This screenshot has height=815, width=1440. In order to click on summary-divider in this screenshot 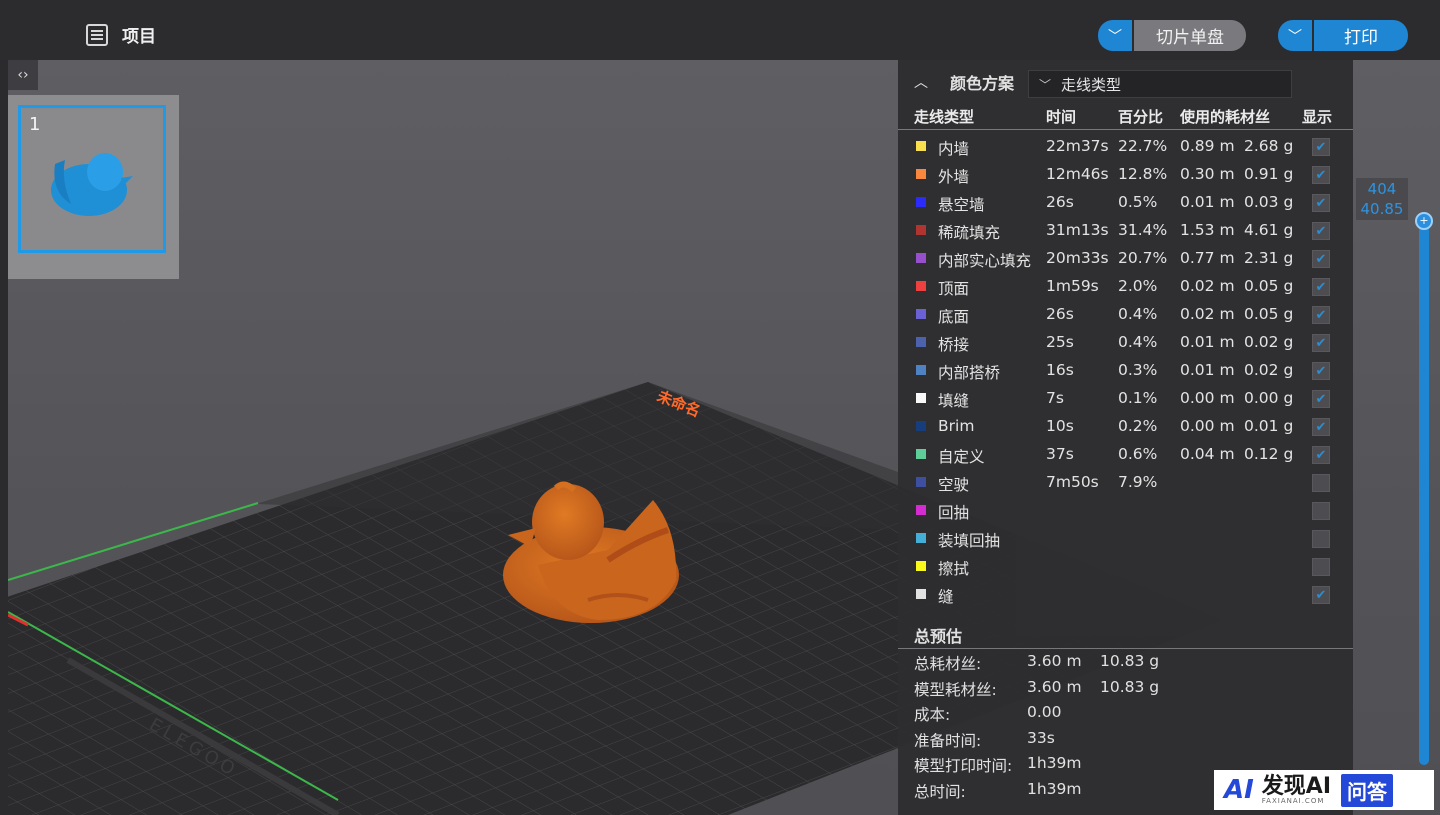, I will do `click(1125, 648)`.